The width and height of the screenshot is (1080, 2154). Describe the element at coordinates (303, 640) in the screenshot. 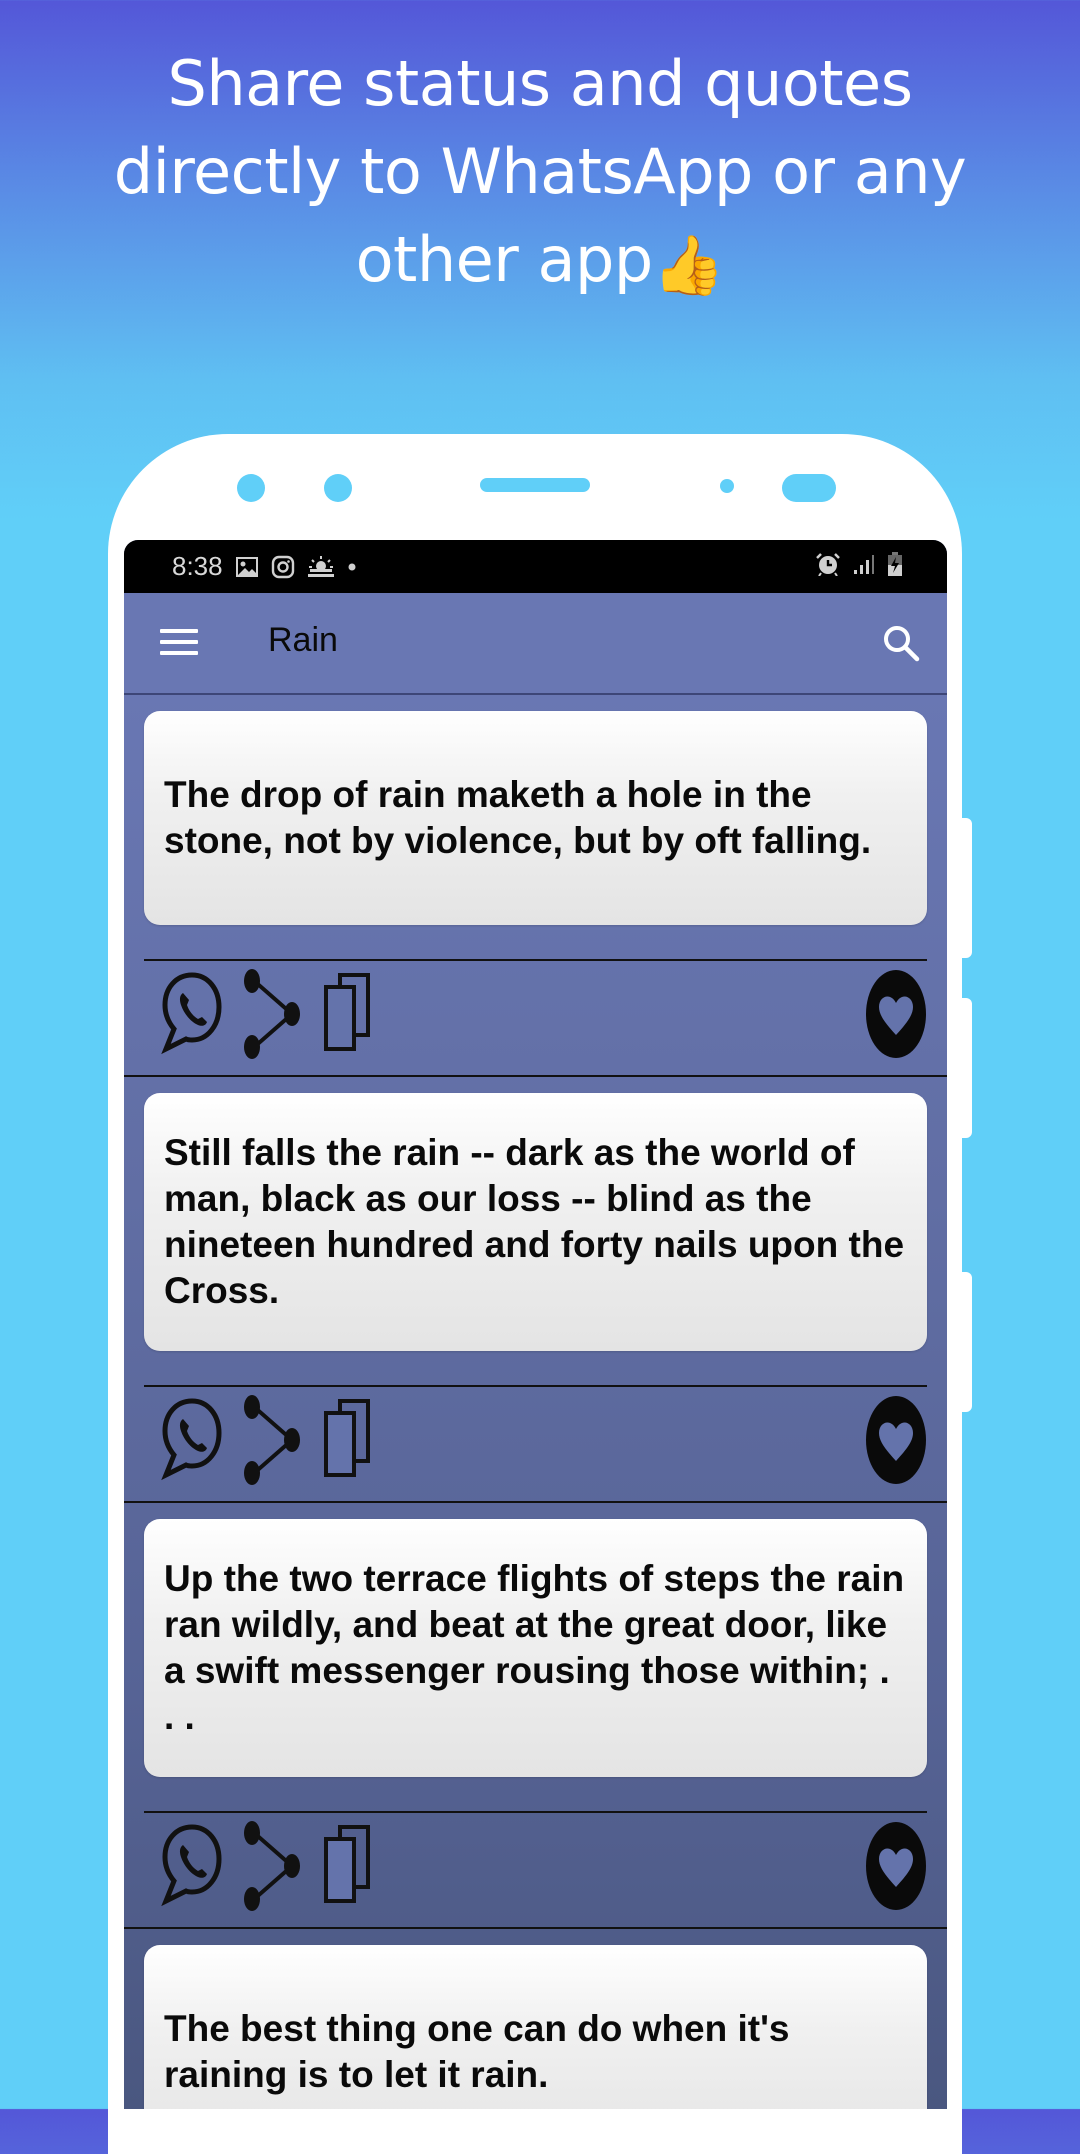

I see `page-title: Rain` at that location.